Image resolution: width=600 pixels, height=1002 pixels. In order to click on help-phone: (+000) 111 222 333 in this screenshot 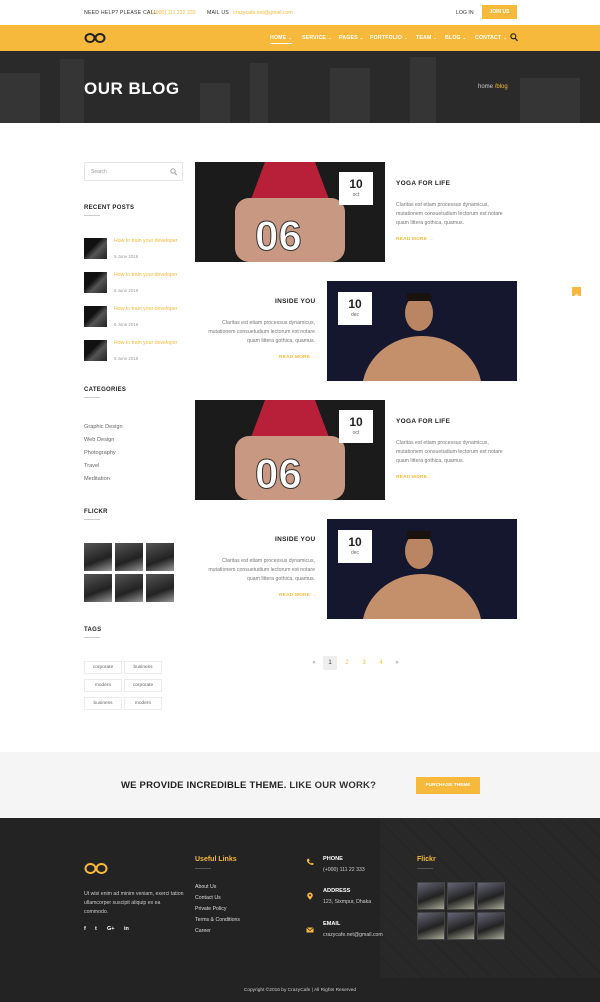, I will do `click(173, 13)`.